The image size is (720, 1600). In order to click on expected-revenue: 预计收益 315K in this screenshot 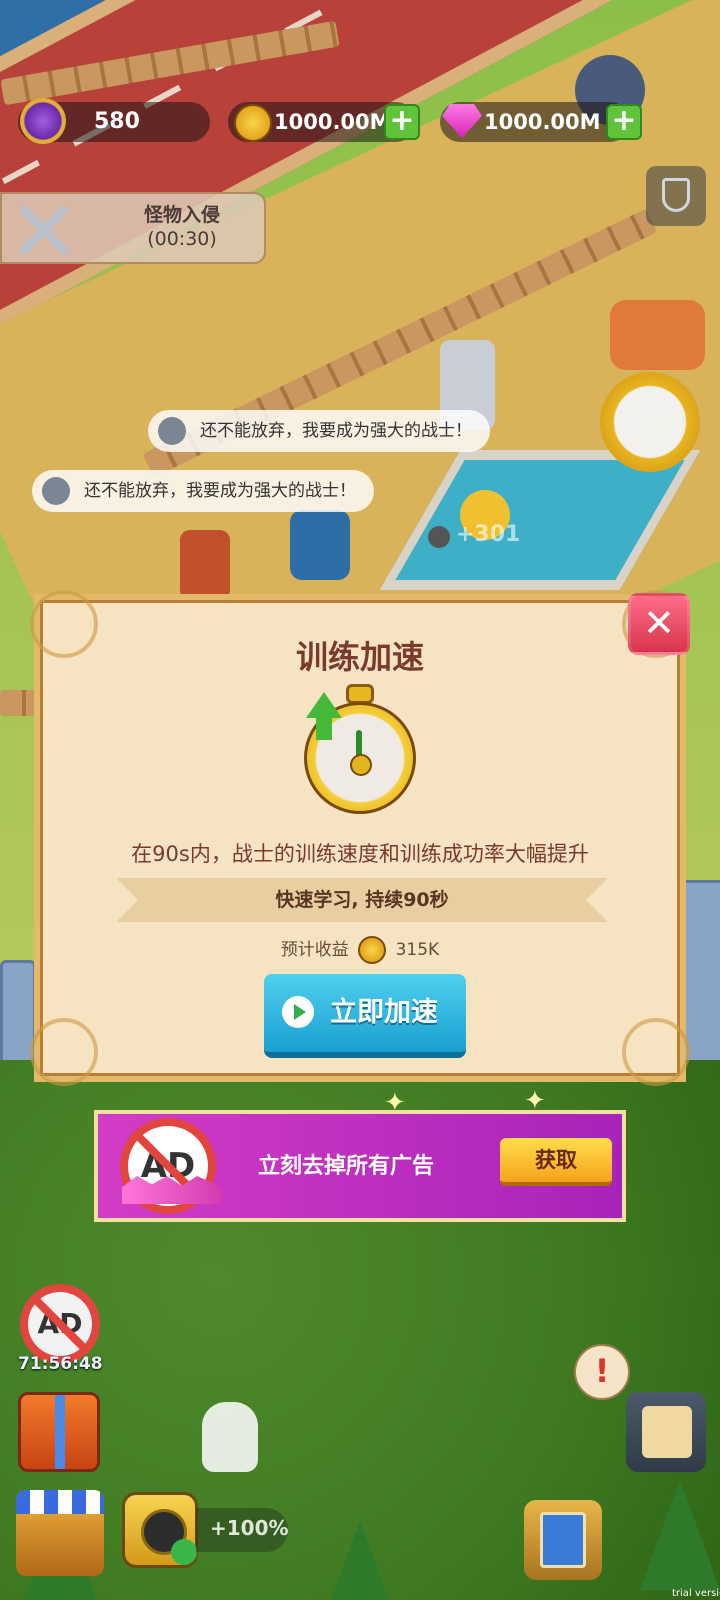, I will do `click(360, 950)`.